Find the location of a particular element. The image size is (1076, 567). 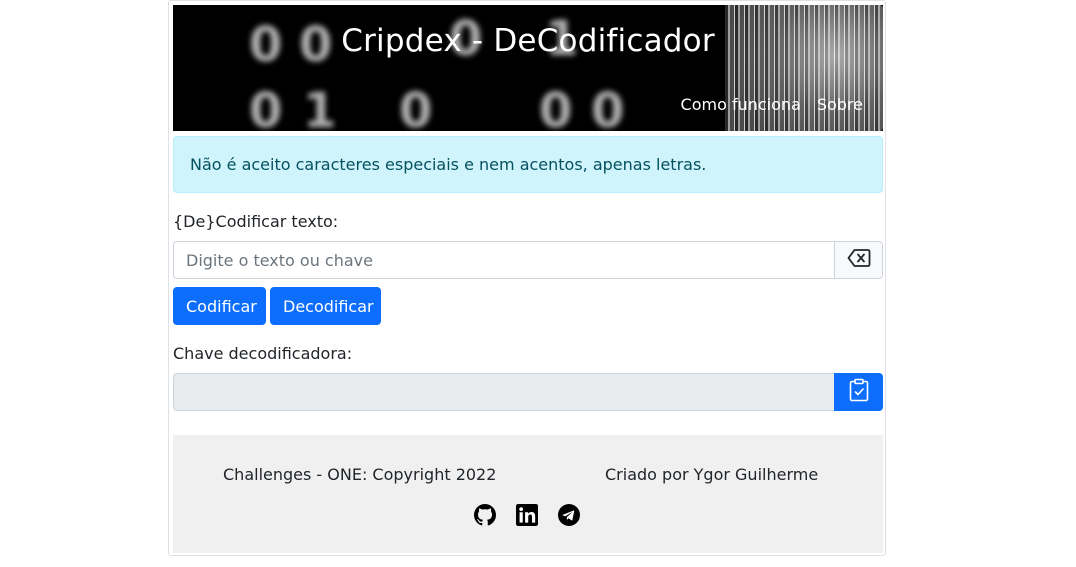

social-links is located at coordinates (527, 515).